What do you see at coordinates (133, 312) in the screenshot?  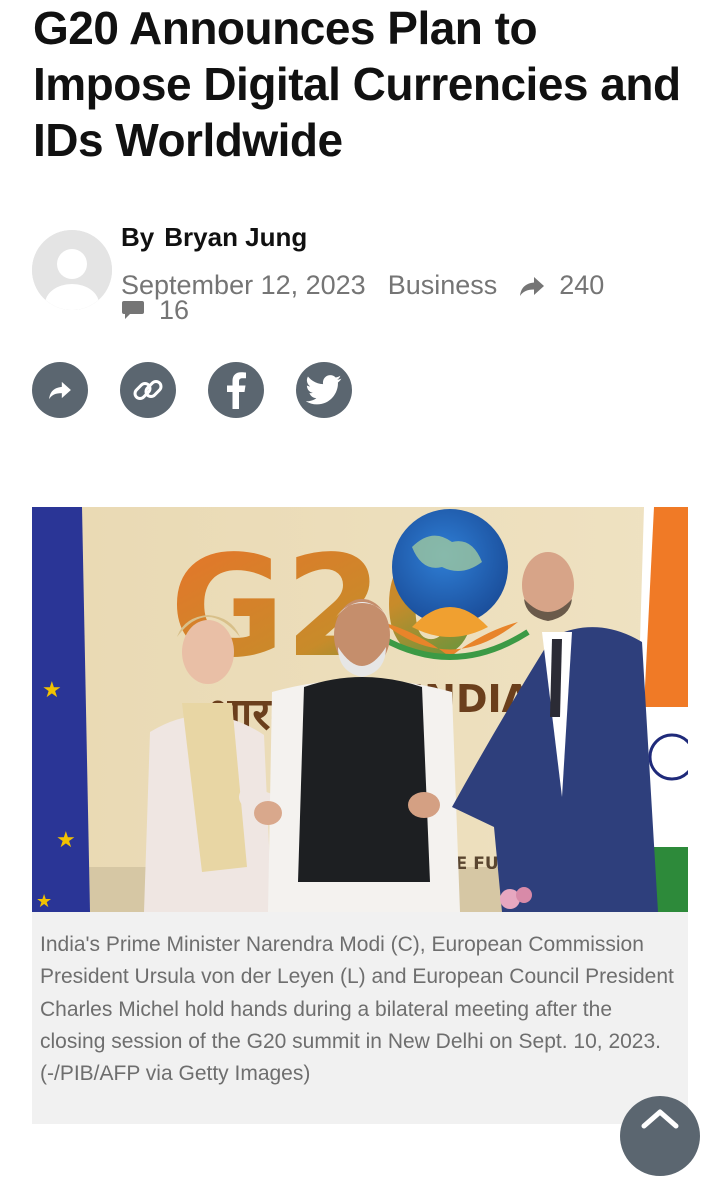 I see `comment-icon` at bounding box center [133, 312].